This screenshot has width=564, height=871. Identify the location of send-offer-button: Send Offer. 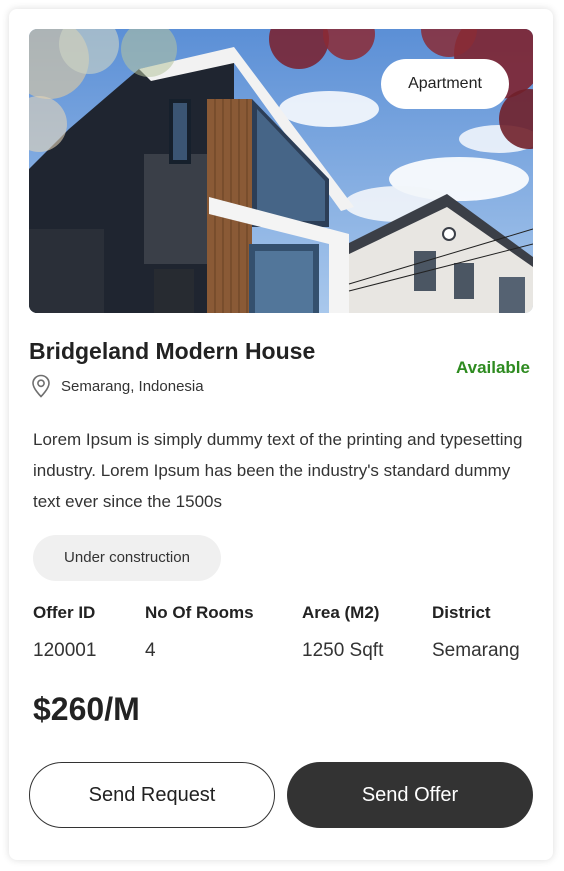
(410, 795).